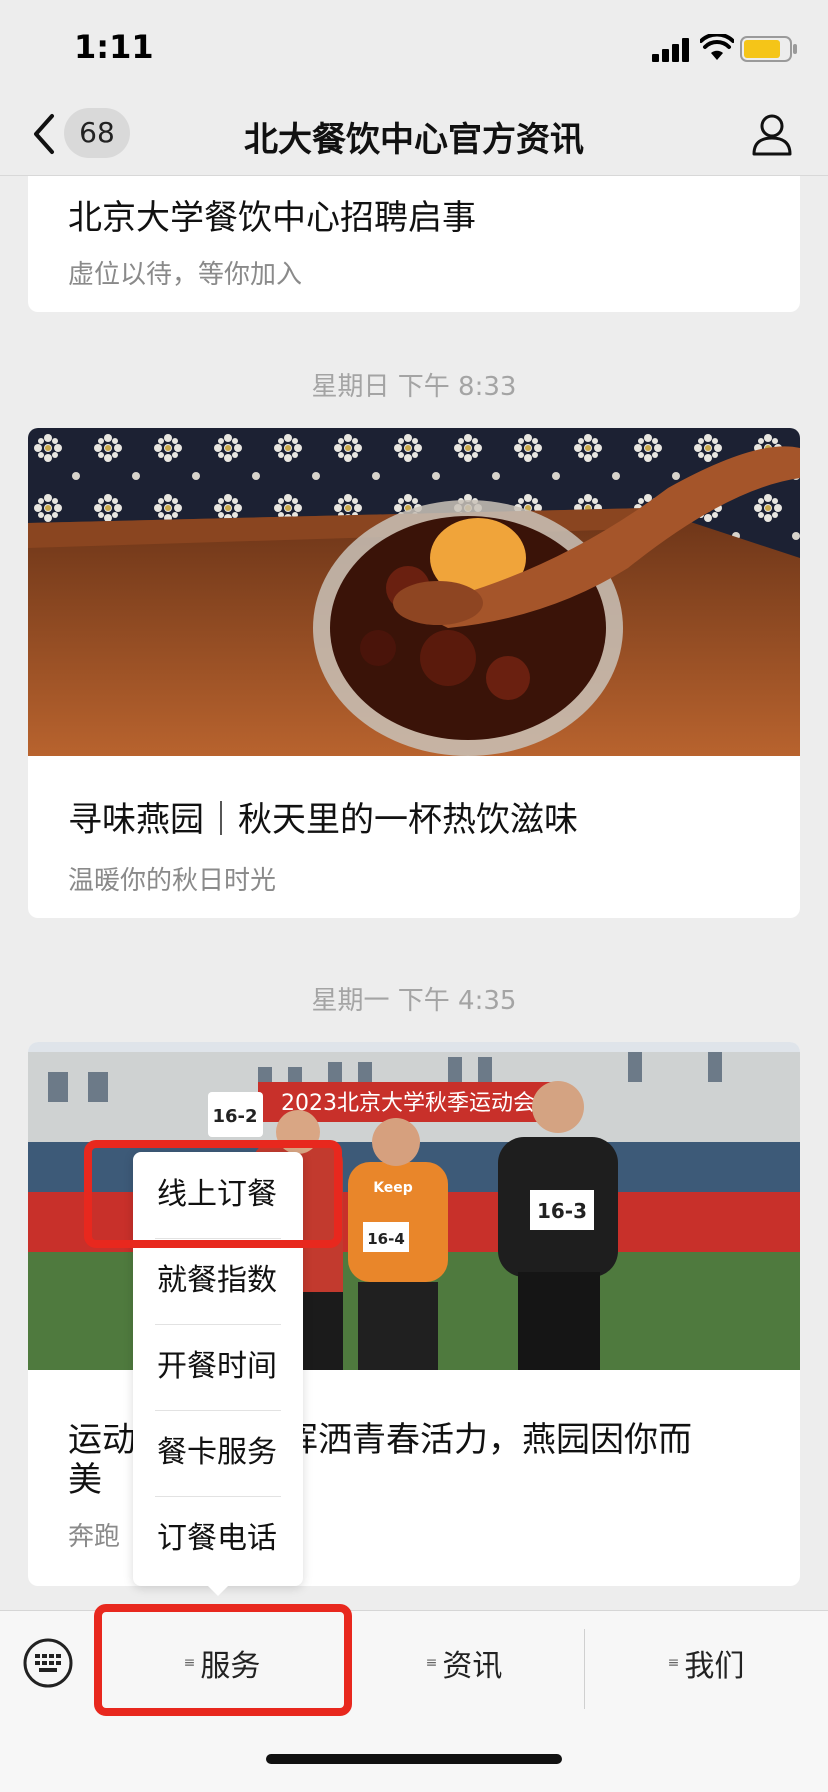 The image size is (828, 1792). Describe the element at coordinates (414, 50) in the screenshot. I see `status-bar: 1:11` at that location.